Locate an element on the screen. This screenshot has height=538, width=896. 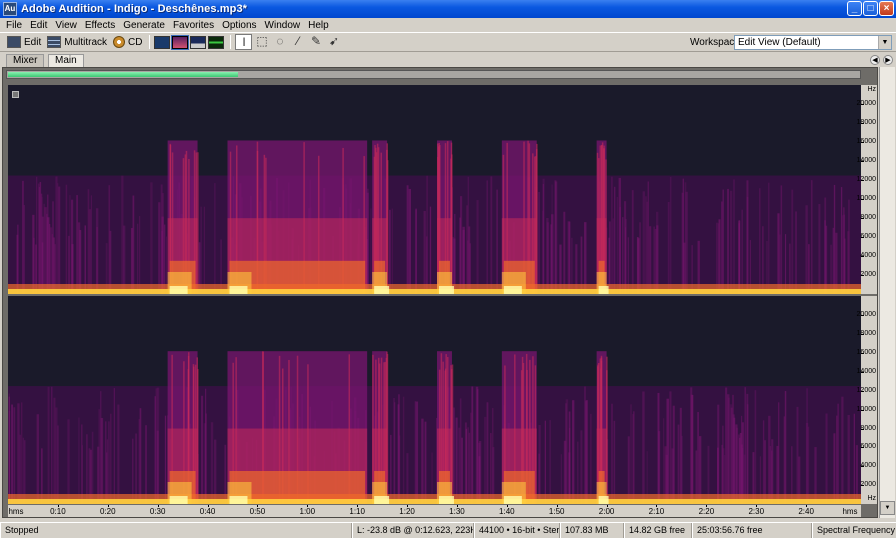
menu-generate: Generate is located at coordinates (144, 25).